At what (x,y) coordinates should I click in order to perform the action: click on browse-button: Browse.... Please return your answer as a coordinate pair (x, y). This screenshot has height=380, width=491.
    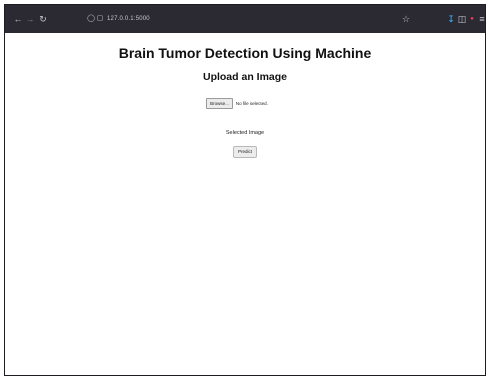
    Looking at the image, I should click on (219, 103).